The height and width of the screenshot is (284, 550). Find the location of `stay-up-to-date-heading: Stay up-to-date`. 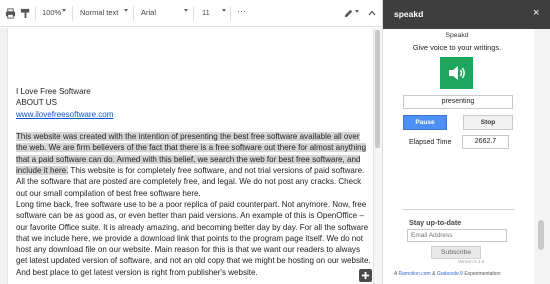

stay-up-to-date-heading: Stay up-to-date is located at coordinates (435, 222).